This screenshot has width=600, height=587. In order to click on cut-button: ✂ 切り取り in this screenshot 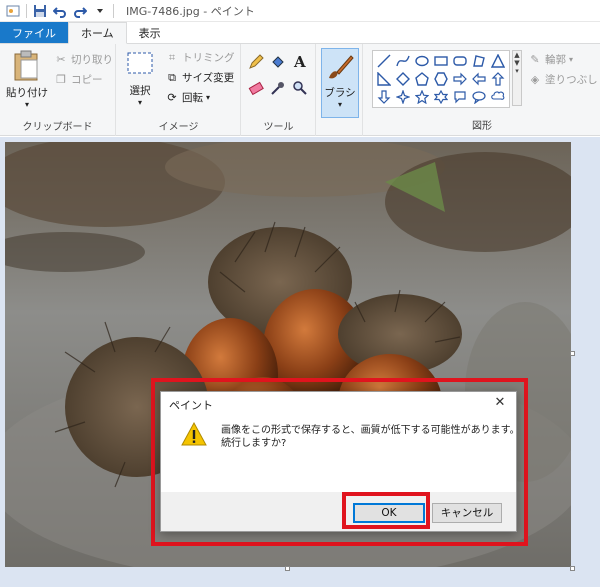, I will do `click(83, 59)`.